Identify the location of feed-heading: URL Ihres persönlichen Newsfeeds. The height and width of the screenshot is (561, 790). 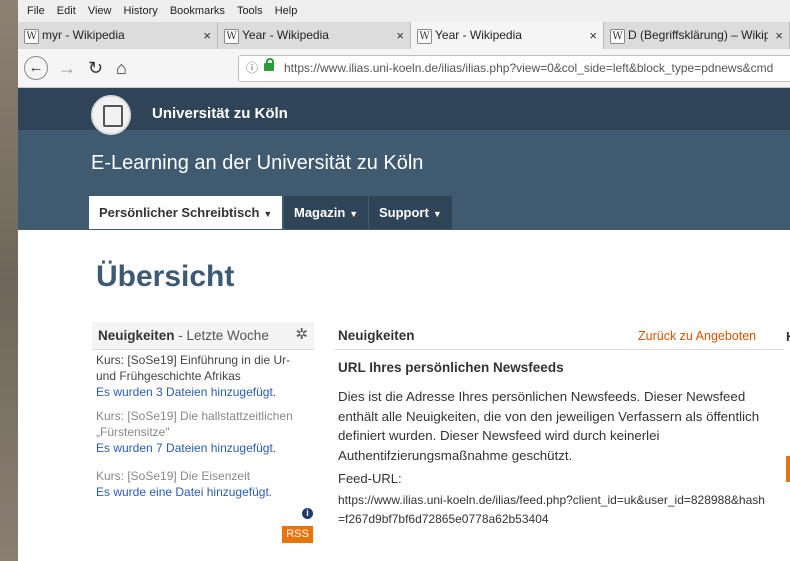
(451, 367).